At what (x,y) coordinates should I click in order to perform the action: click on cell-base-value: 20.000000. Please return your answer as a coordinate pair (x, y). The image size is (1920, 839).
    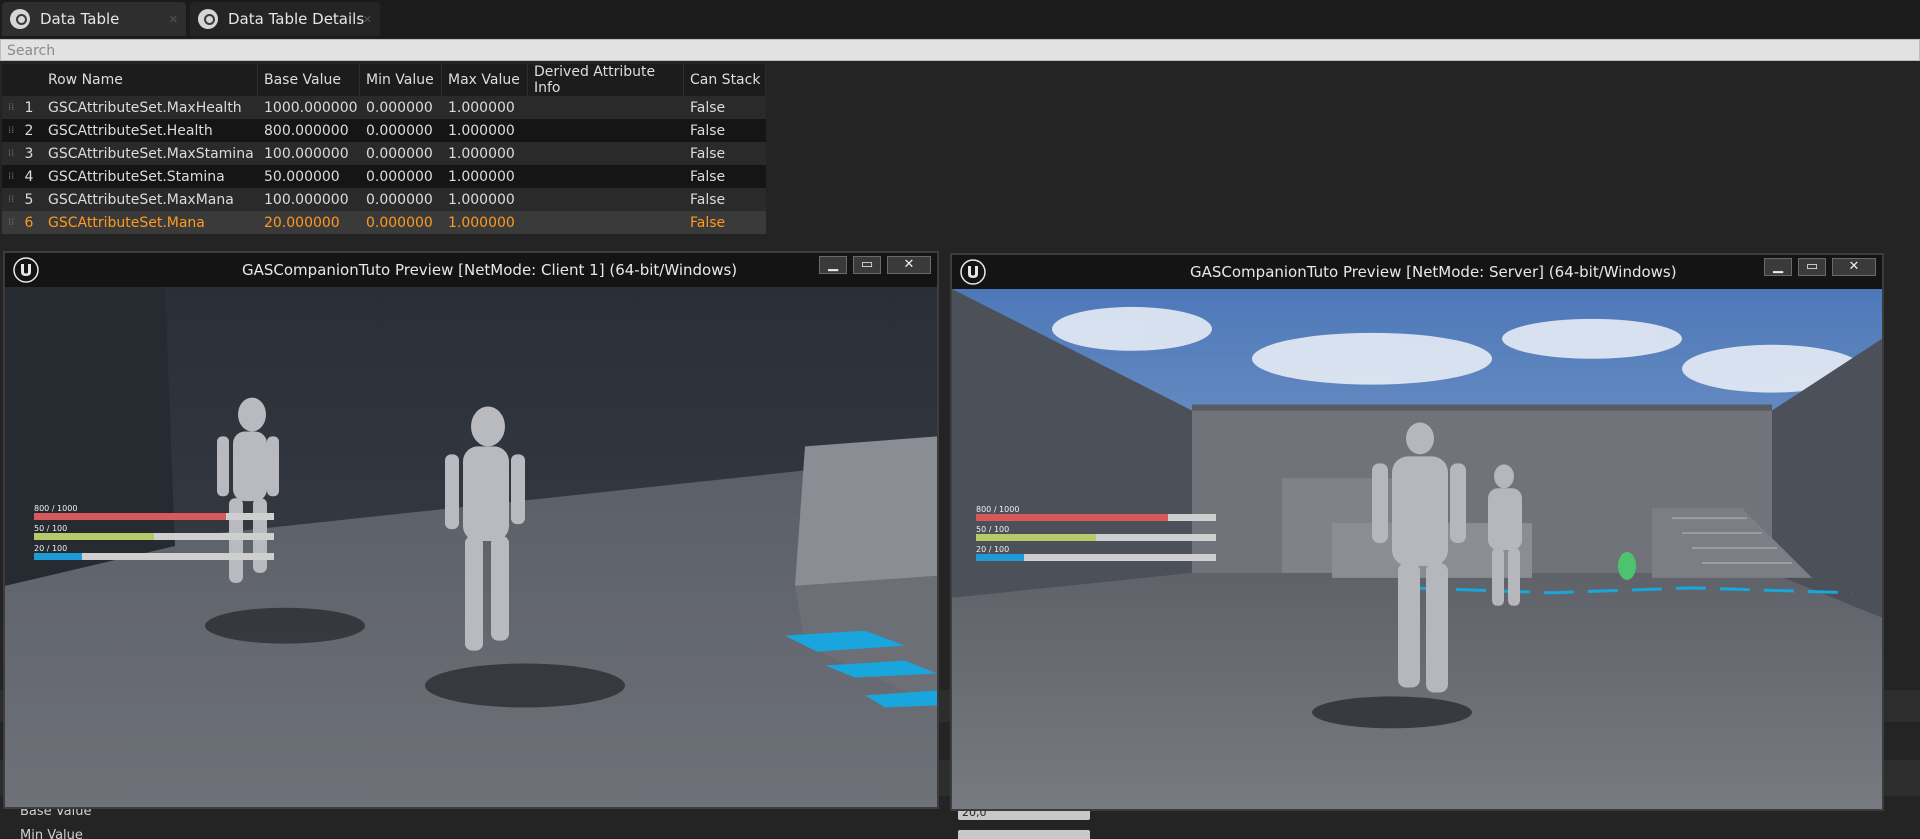
    Looking at the image, I should click on (302, 222).